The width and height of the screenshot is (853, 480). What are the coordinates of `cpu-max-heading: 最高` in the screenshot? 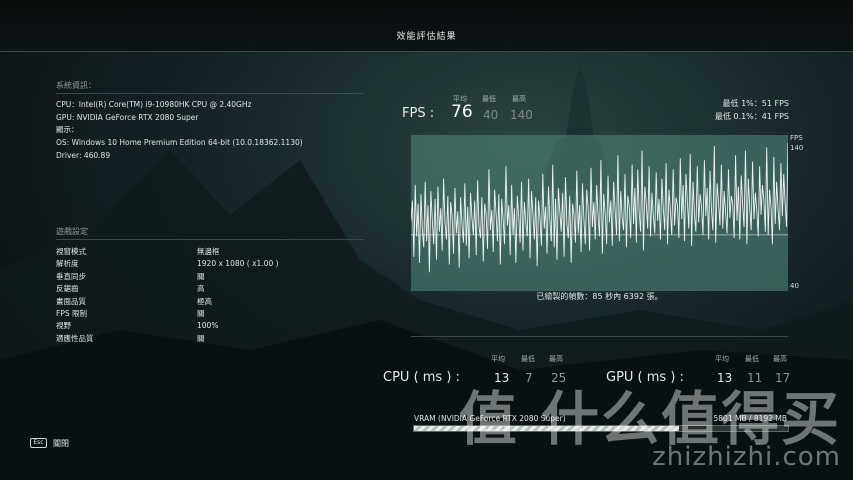 It's located at (556, 359).